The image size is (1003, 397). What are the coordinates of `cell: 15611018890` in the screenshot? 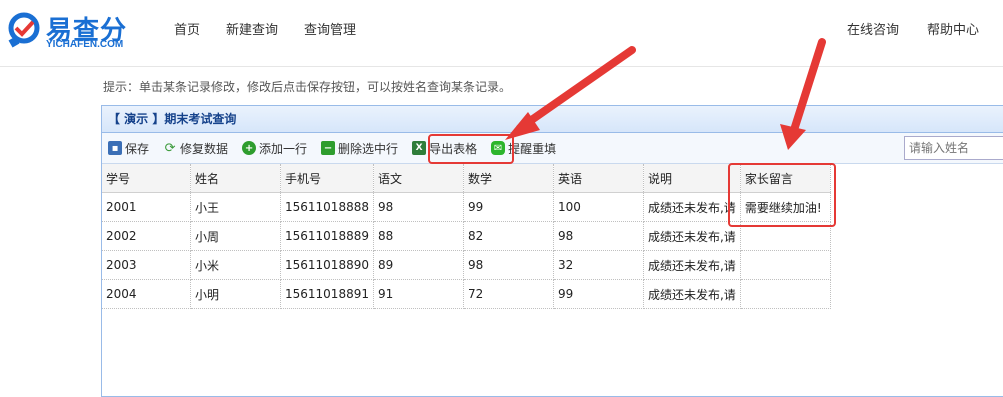 It's located at (327, 265).